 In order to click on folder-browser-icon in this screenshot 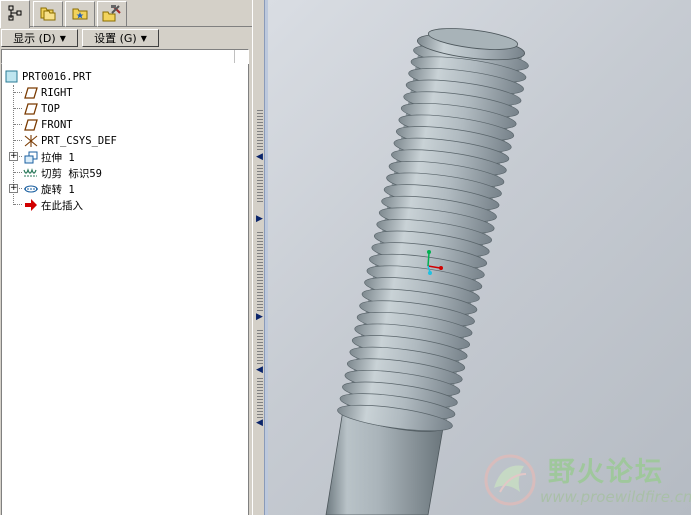, I will do `click(48, 14)`.